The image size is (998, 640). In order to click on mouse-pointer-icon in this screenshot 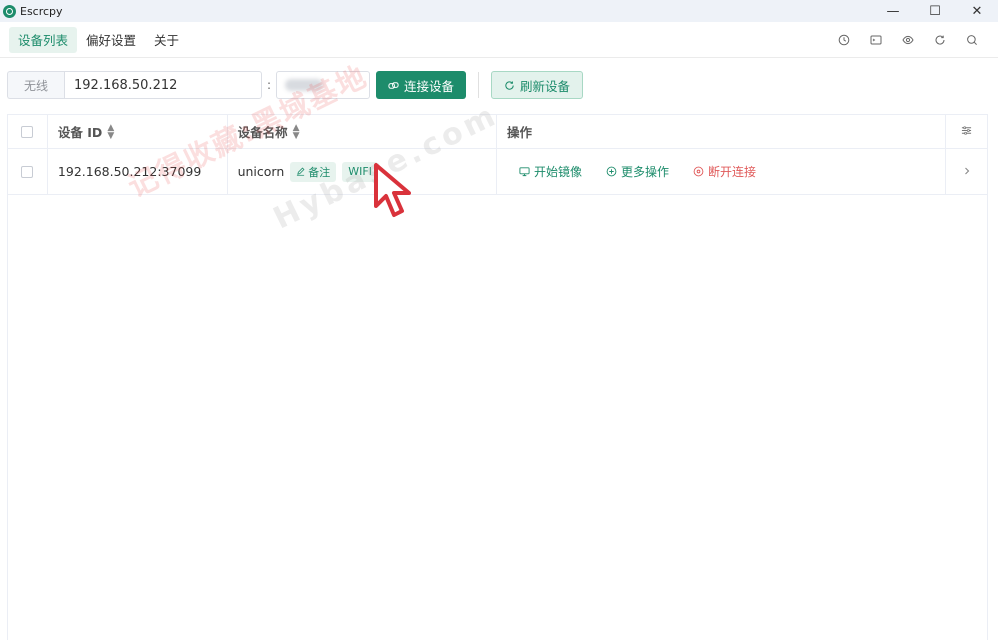, I will do `click(392, 190)`.